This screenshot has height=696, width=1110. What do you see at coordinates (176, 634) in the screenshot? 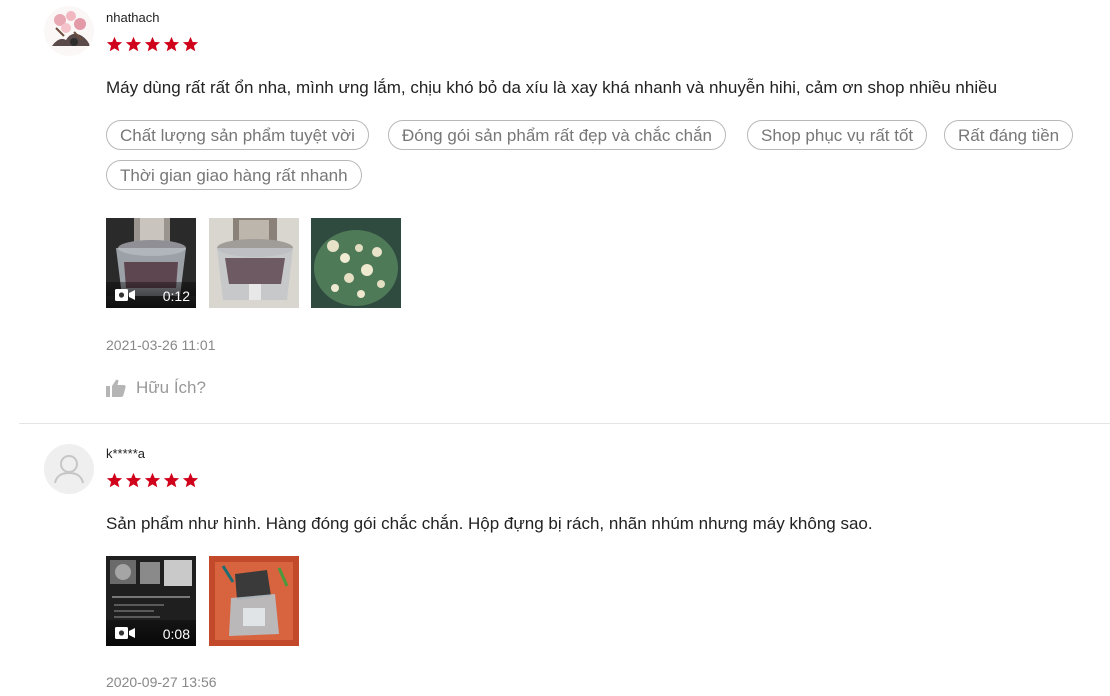
I see `video-duration: 0:08` at bounding box center [176, 634].